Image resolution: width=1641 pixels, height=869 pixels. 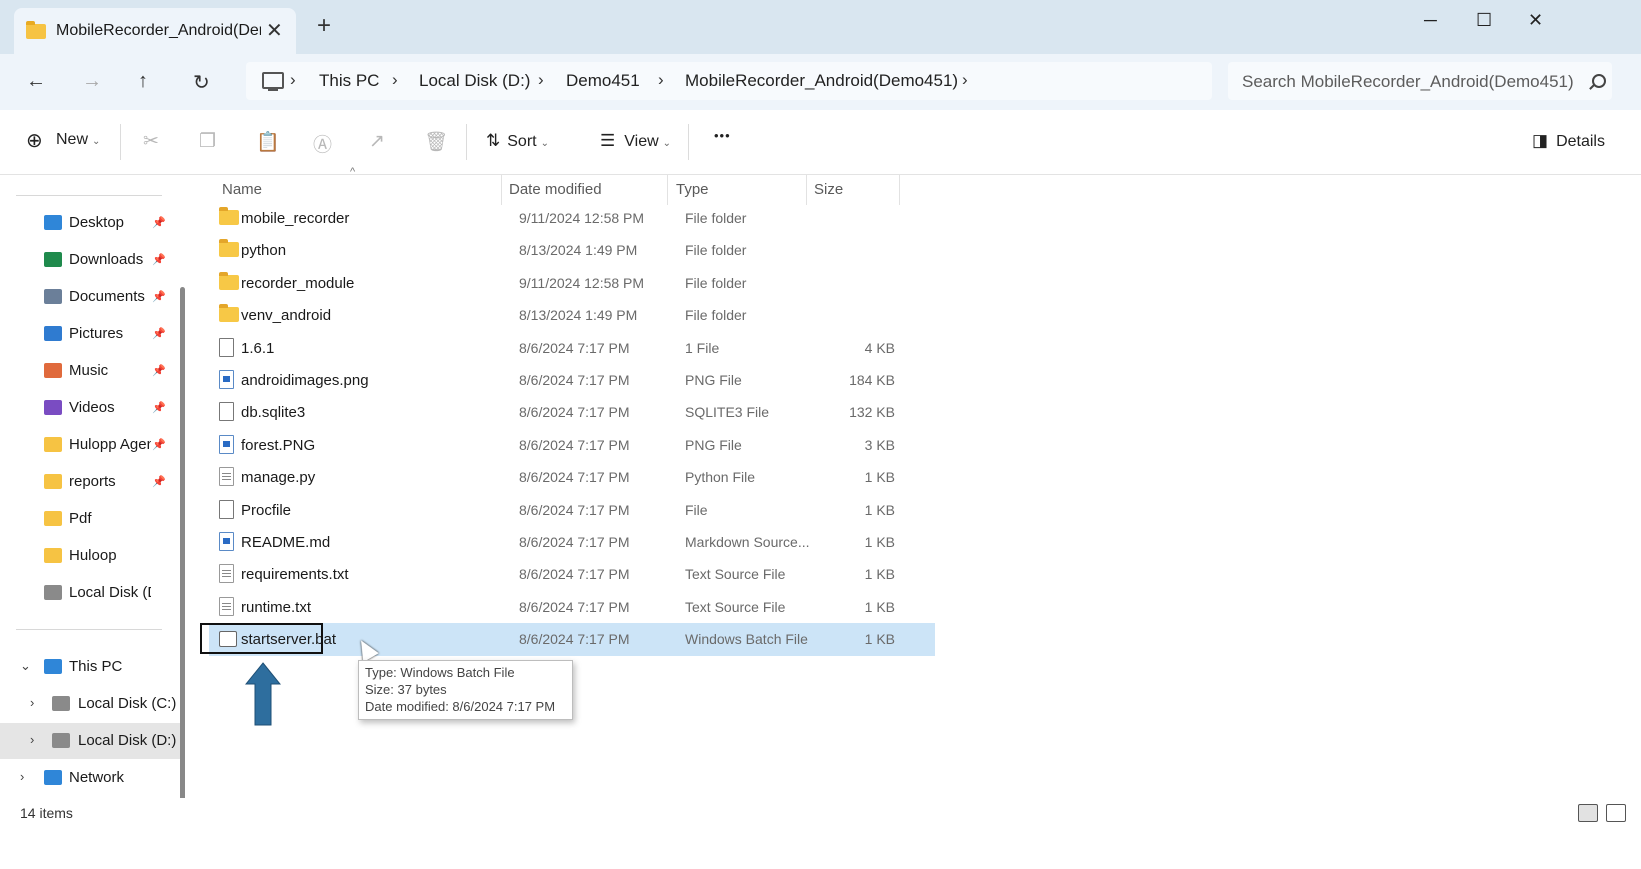 I want to click on file-type: File, so click(x=696, y=509).